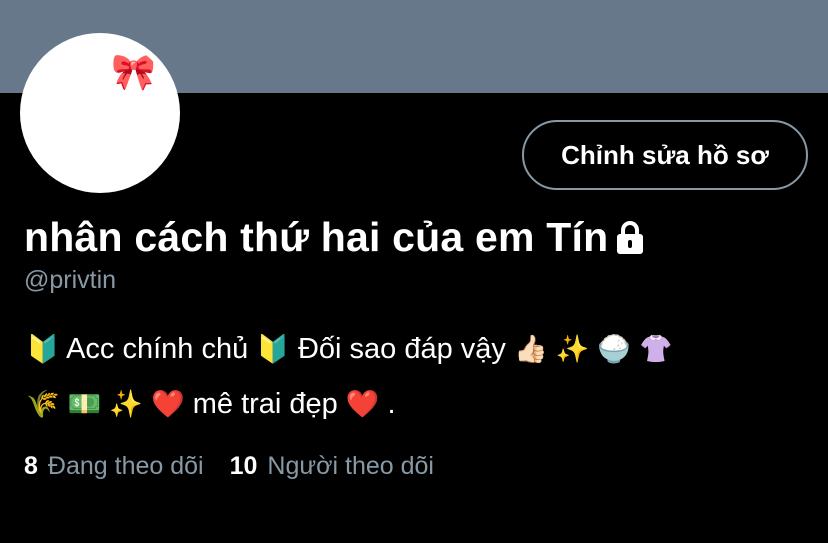 The width and height of the screenshot is (828, 543). I want to click on display-name-row: nhân cách thứ hai của em Tín, so click(335, 237).